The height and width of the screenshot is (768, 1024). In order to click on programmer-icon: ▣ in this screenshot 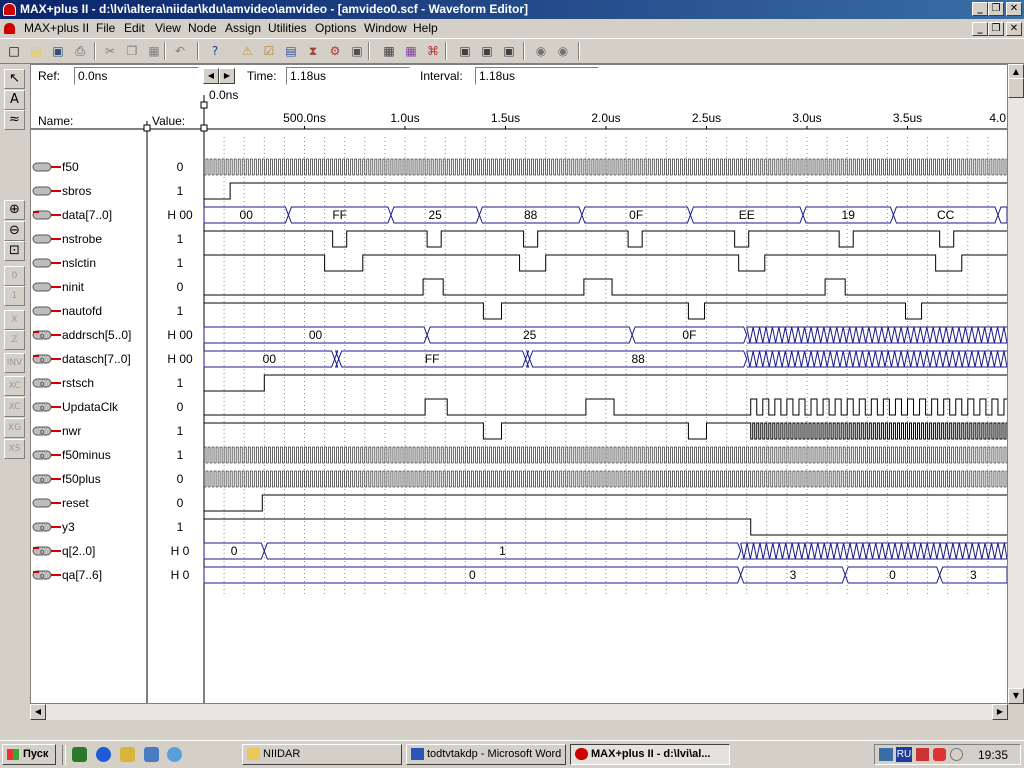, I will do `click(509, 51)`.